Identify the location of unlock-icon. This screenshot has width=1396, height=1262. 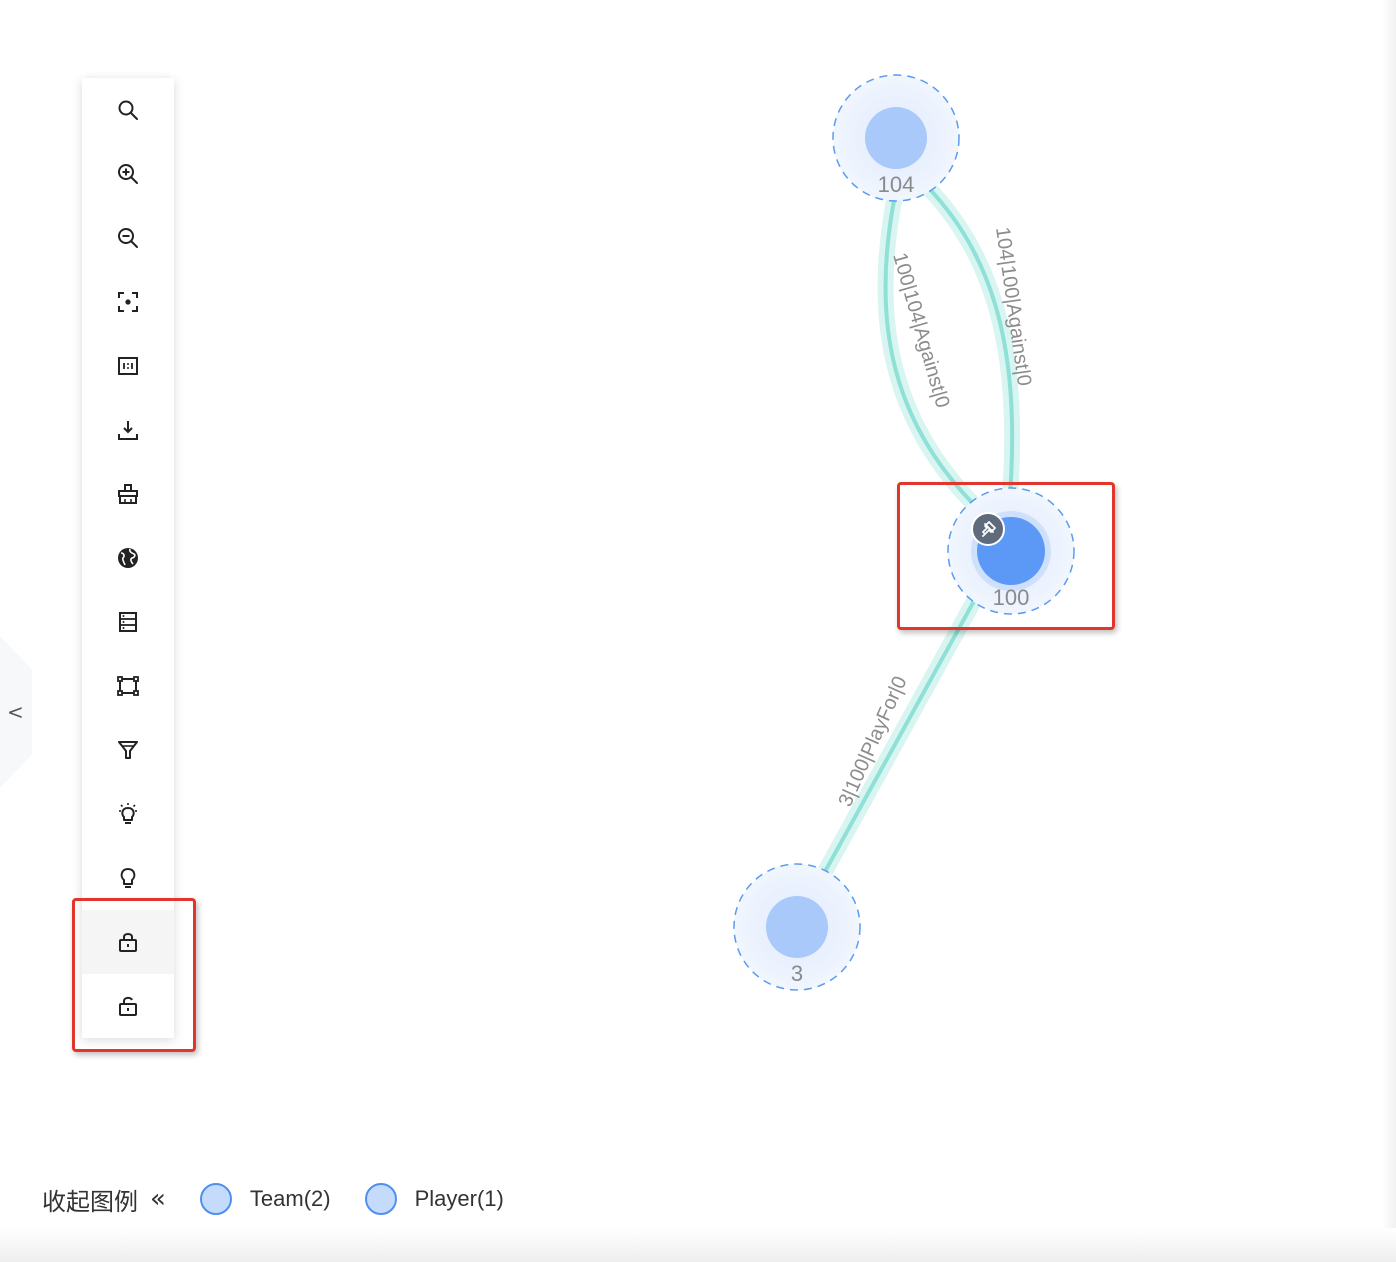
(128, 1006).